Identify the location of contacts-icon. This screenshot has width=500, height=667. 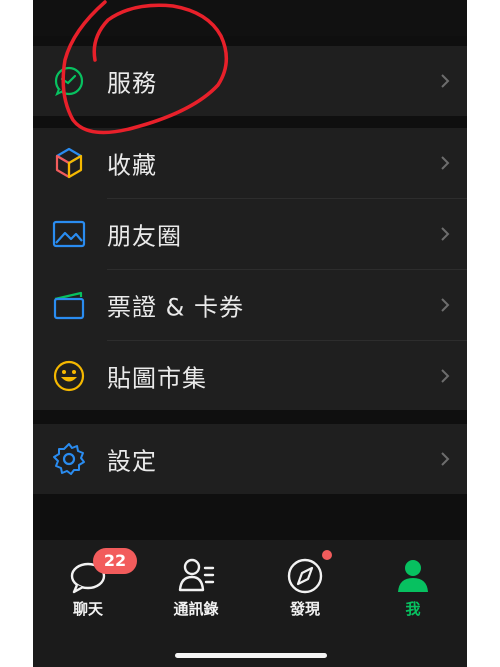
(196, 575).